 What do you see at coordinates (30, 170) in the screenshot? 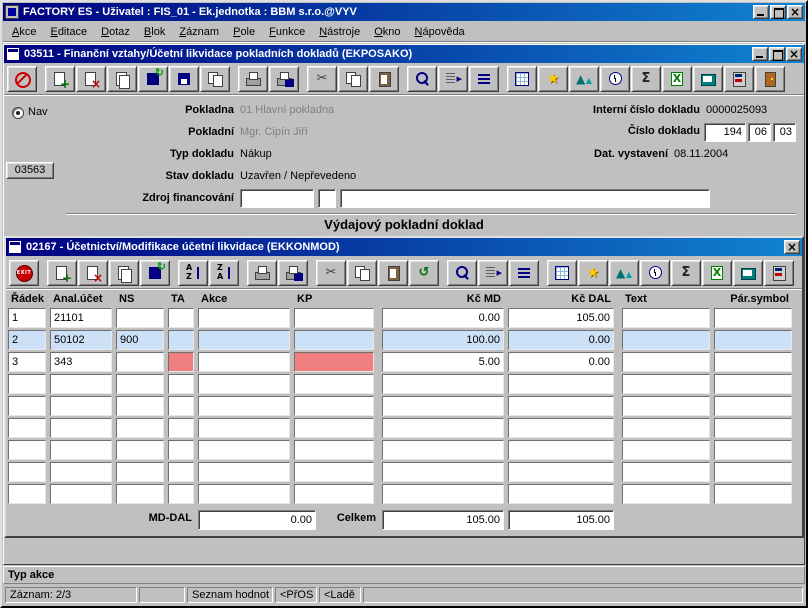
I see `form-number-button: 03563` at bounding box center [30, 170].